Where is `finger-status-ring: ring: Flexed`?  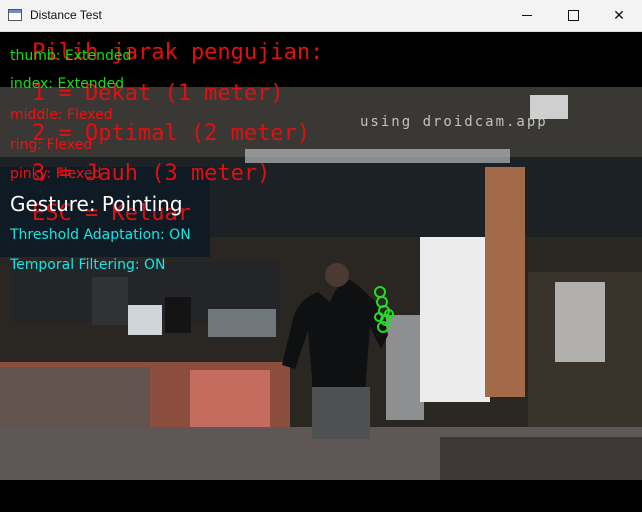 finger-status-ring: ring: Flexed is located at coordinates (51, 145).